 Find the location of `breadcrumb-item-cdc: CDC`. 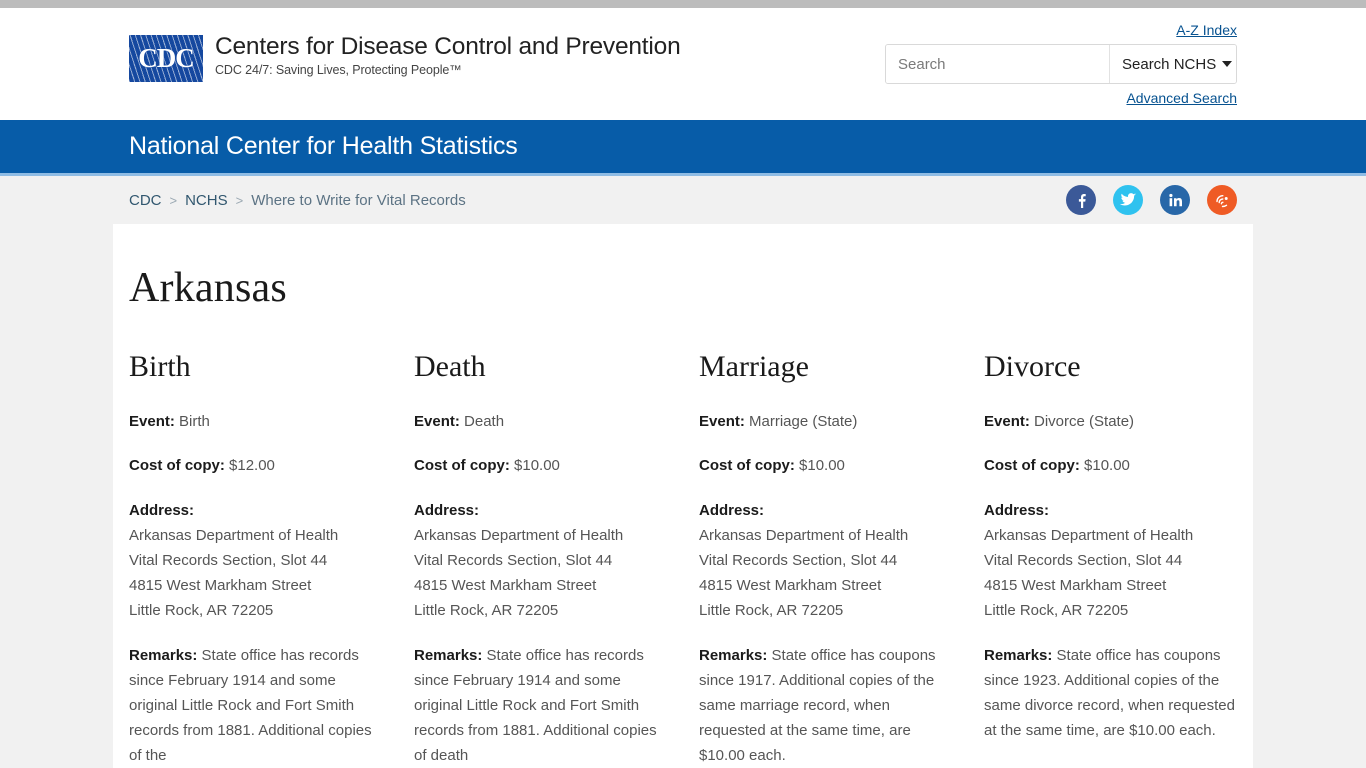

breadcrumb-item-cdc: CDC is located at coordinates (145, 200).